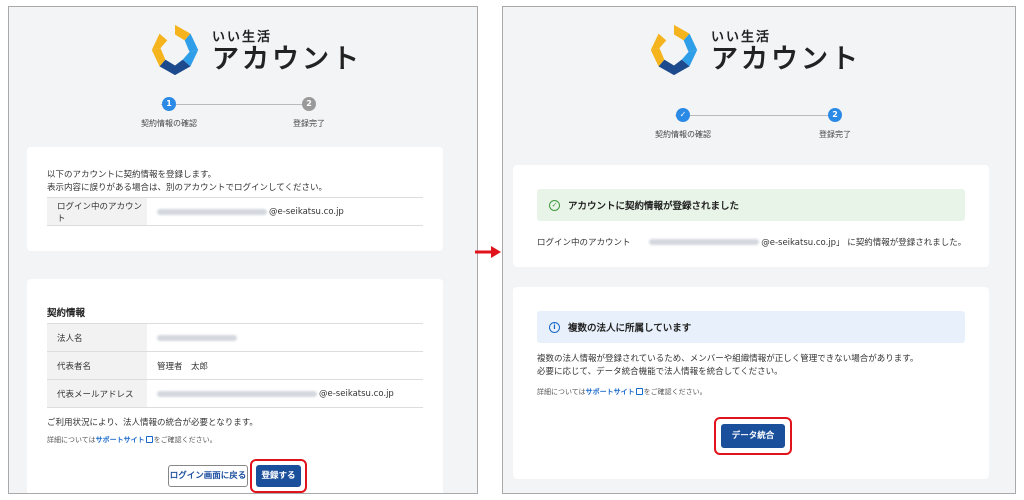 Image resolution: width=1024 pixels, height=500 pixels. Describe the element at coordinates (97, 393) in the screenshot. I see `representative-email-label: 代表メールアドレス` at that location.